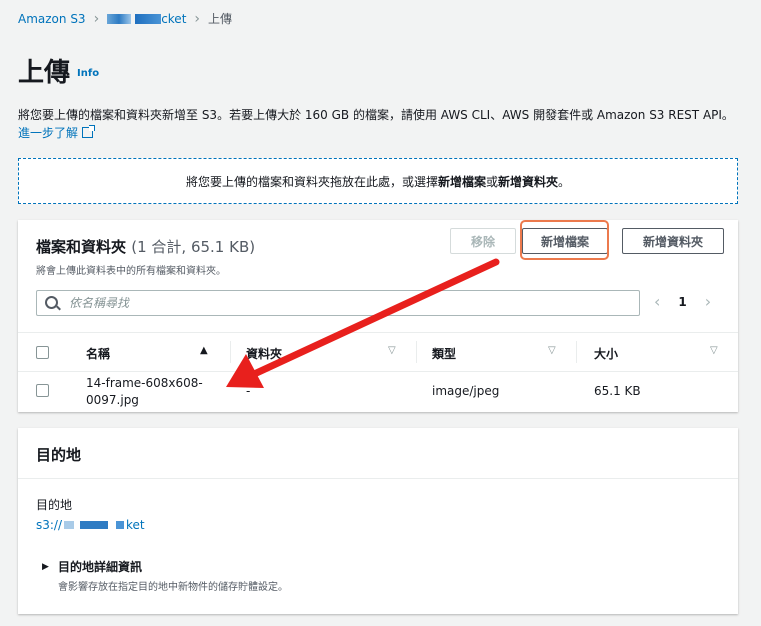 The height and width of the screenshot is (626, 761). What do you see at coordinates (373, 319) in the screenshot?
I see `annotation-arrow-shaft` at bounding box center [373, 319].